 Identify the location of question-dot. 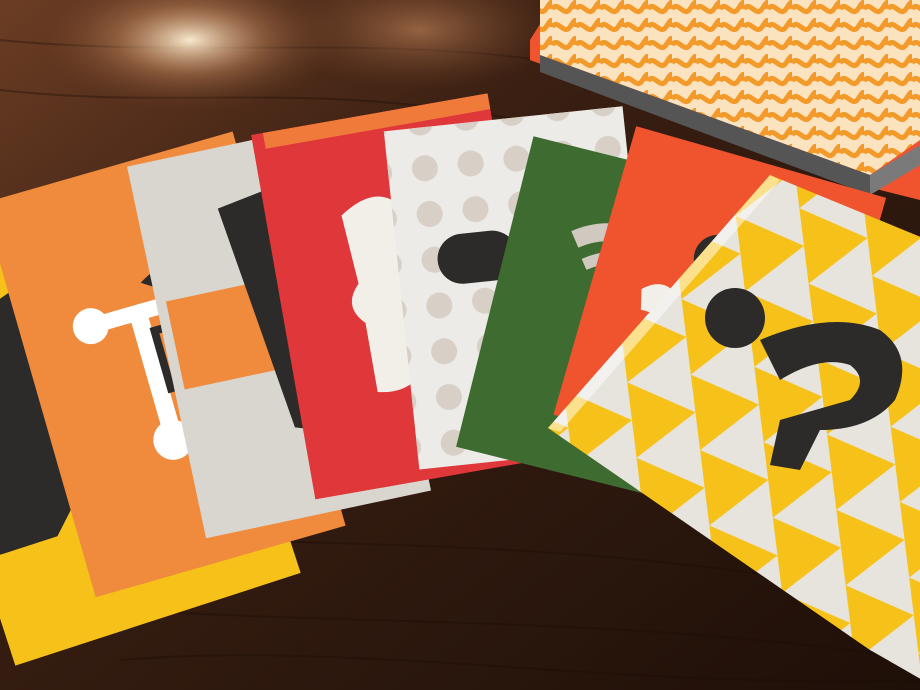
(735, 318).